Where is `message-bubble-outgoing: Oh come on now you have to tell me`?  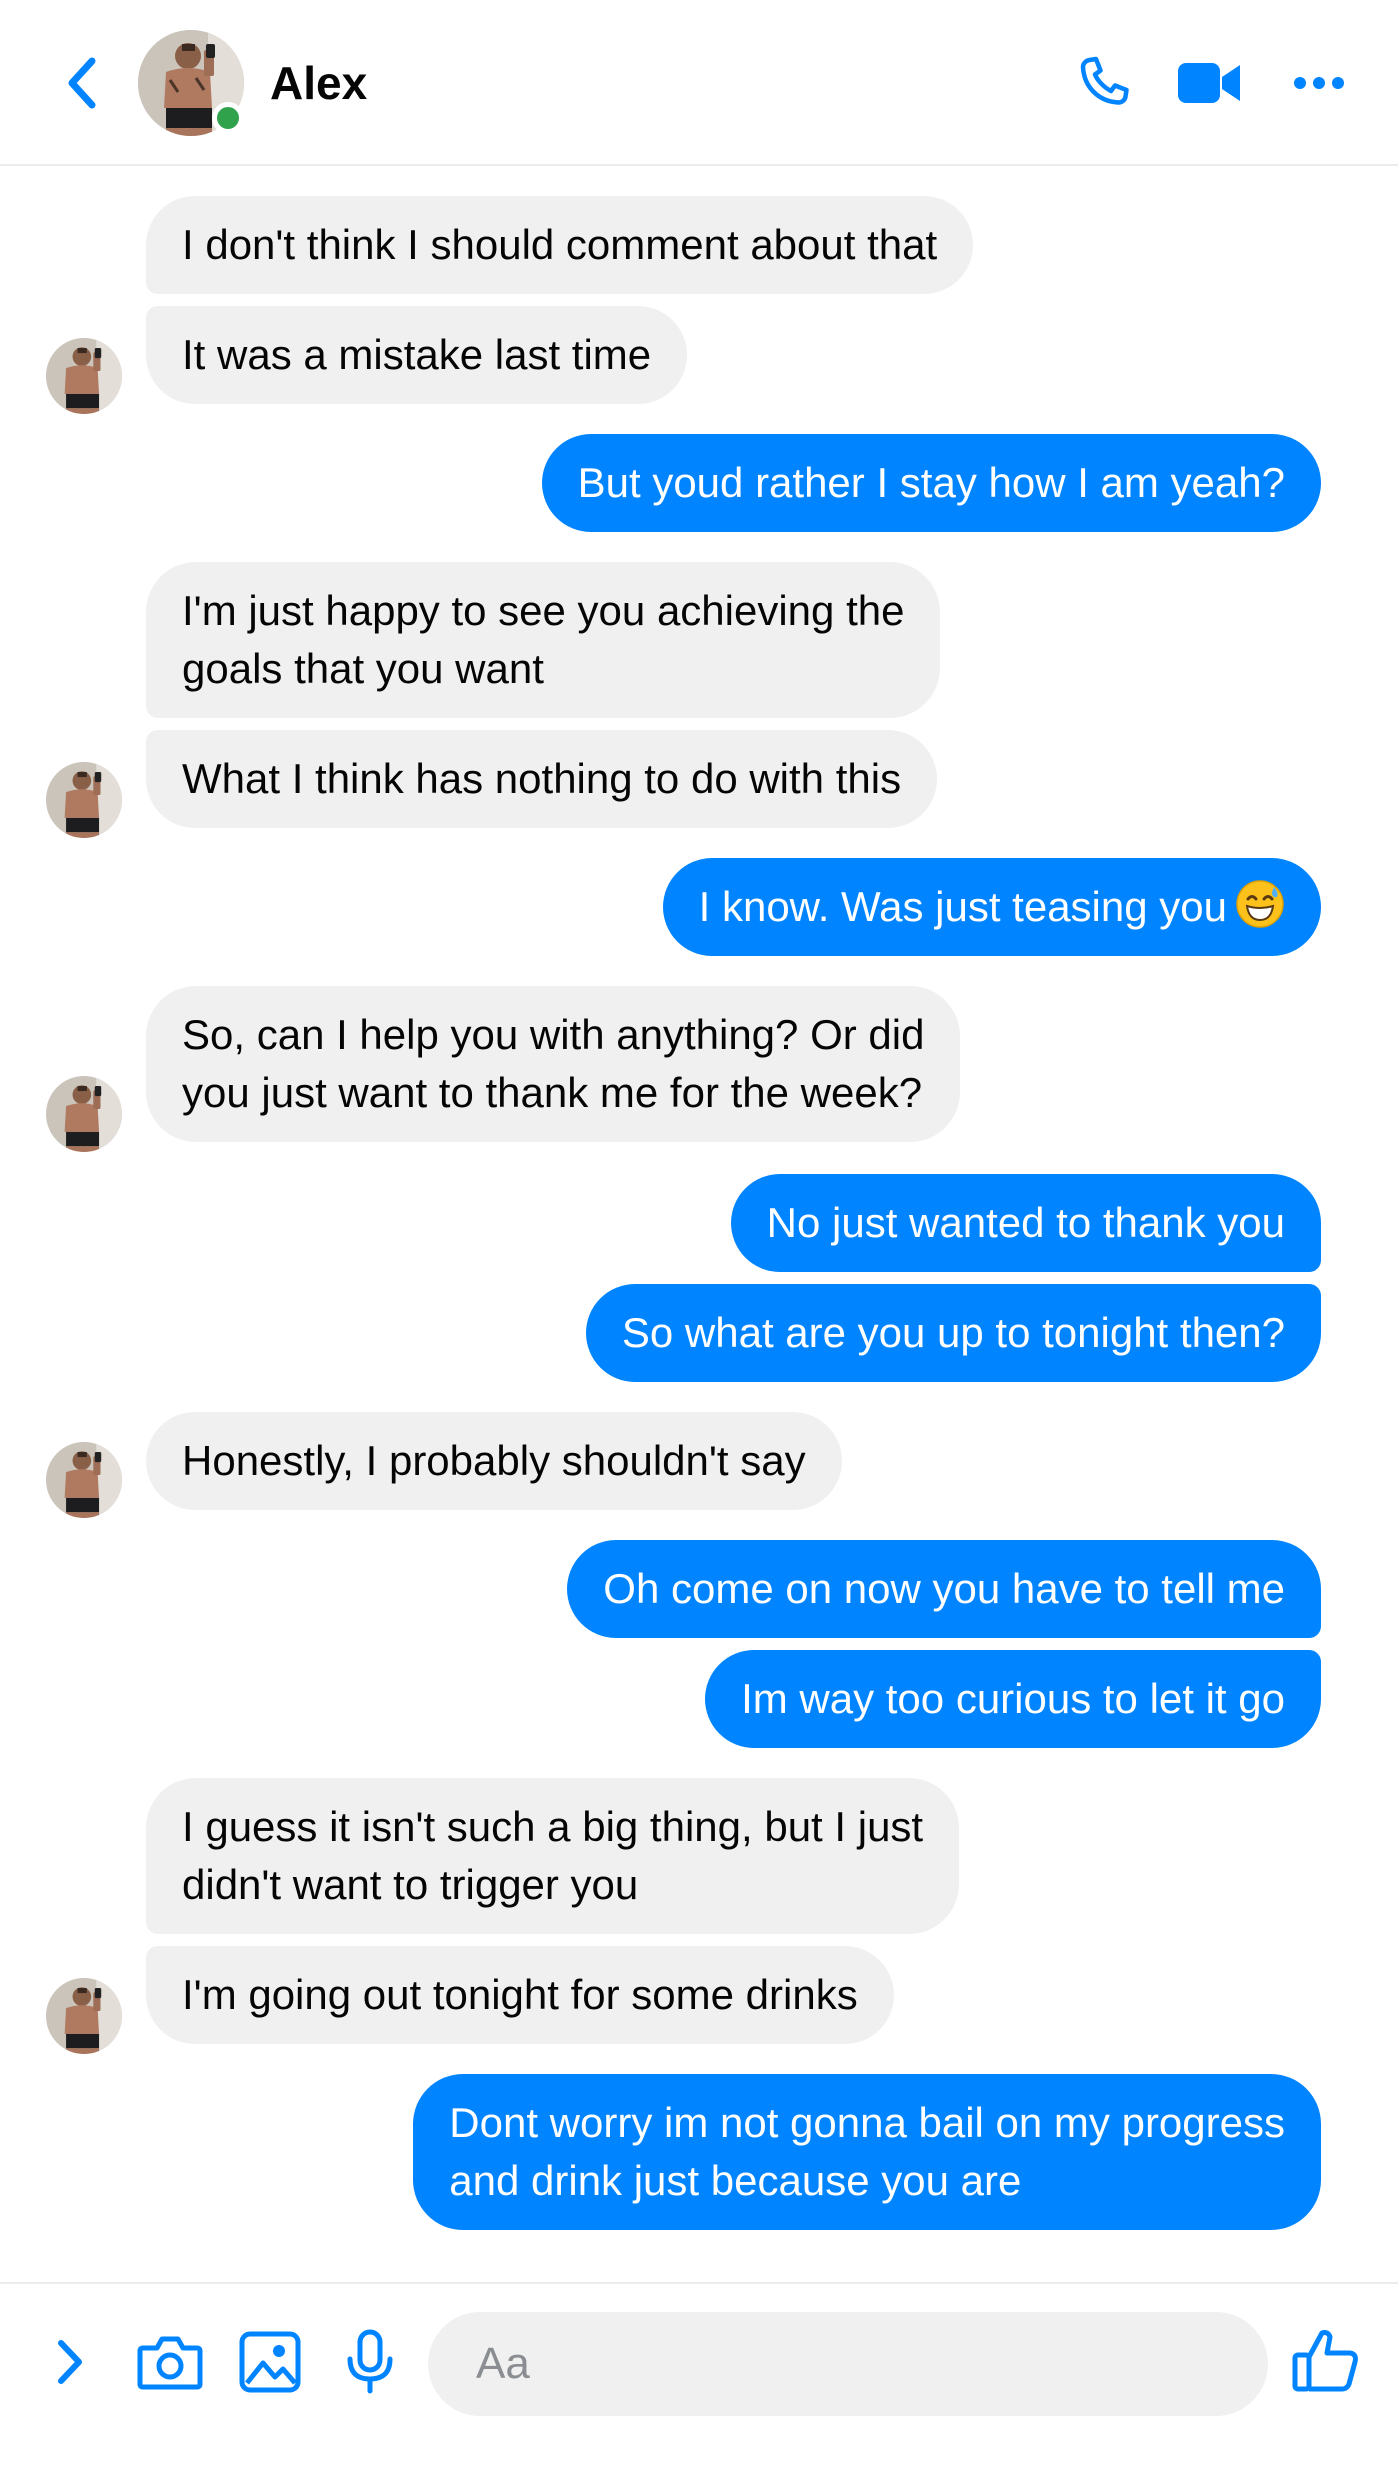 message-bubble-outgoing: Oh come on now you have to tell me is located at coordinates (944, 1589).